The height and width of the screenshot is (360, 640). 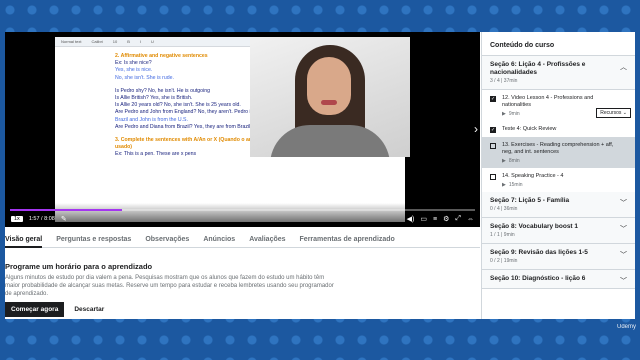 I want to click on section-title: Seção 7: Lição 5 - Família, so click(x=530, y=200).